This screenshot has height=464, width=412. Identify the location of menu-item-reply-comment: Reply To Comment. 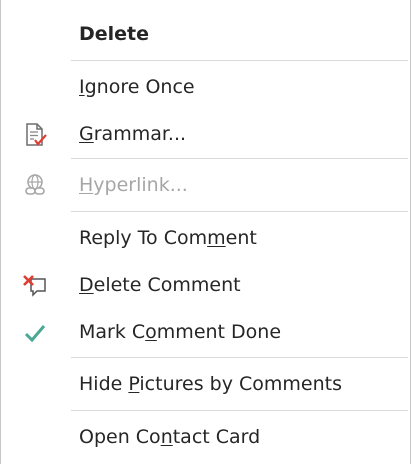
(205, 238).